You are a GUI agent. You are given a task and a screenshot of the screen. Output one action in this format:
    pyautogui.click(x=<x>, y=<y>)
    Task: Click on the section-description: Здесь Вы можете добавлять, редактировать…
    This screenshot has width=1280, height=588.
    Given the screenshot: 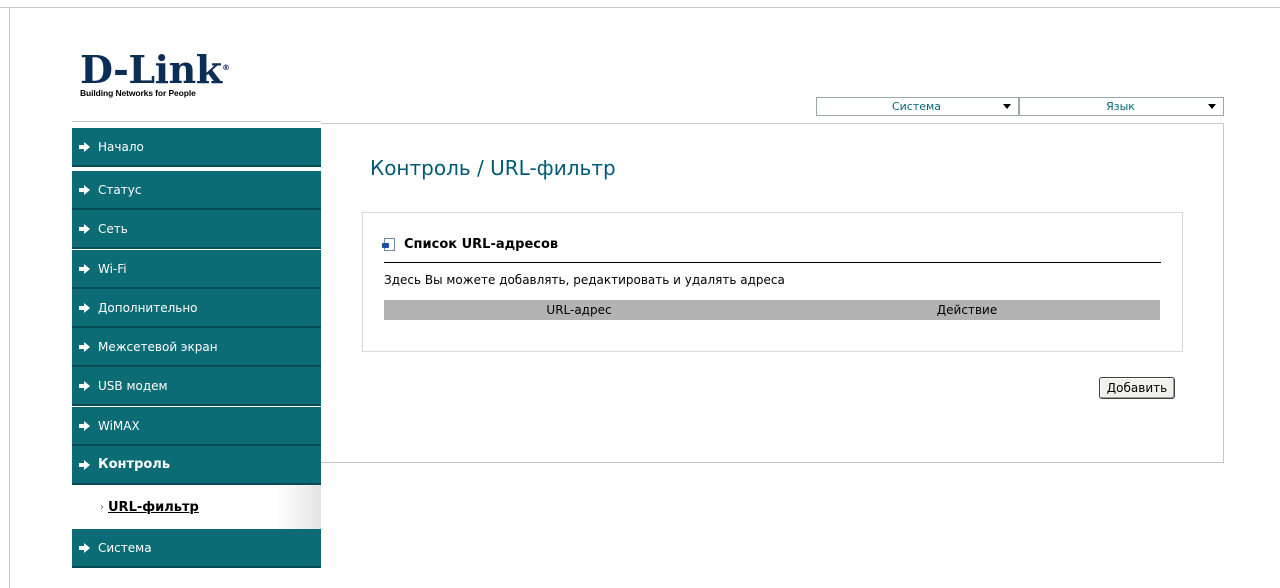 What is the action you would take?
    pyautogui.click(x=584, y=280)
    